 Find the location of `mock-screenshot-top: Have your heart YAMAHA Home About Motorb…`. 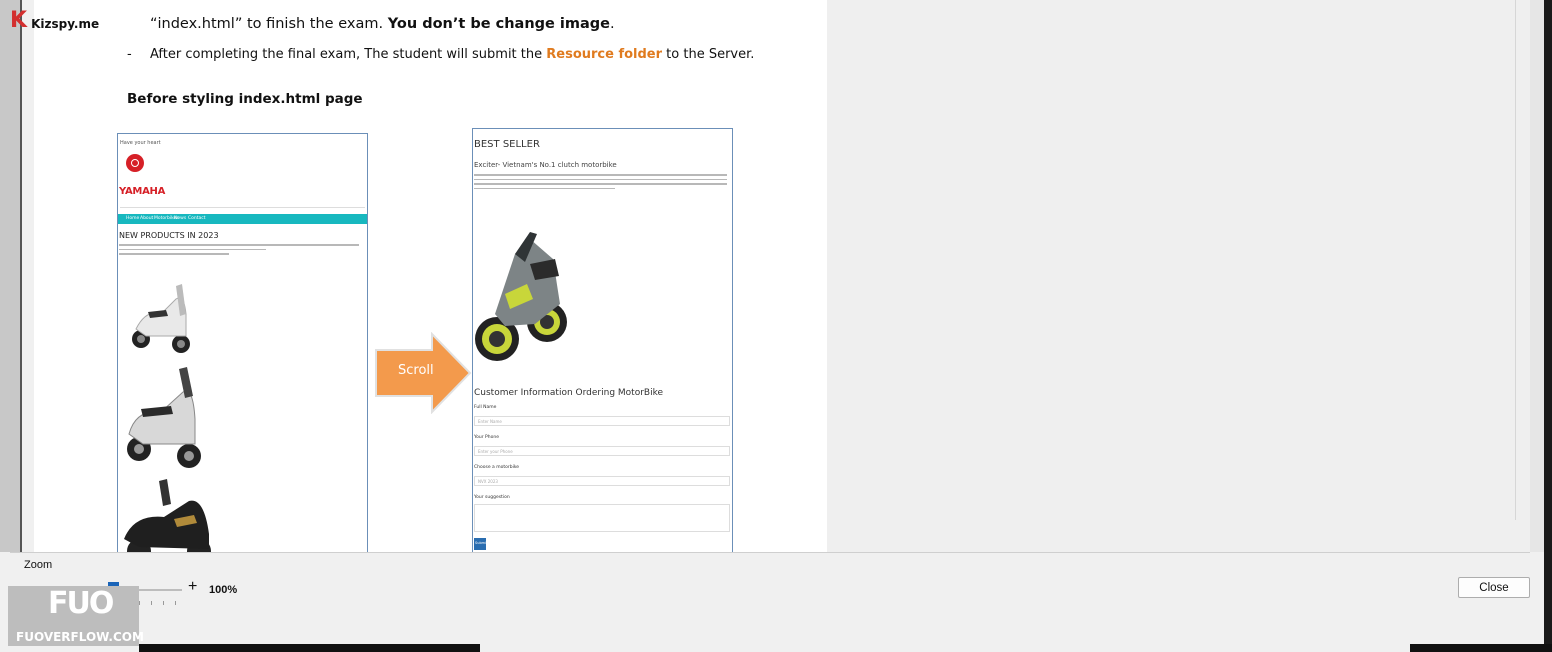

mock-screenshot-top: Have your heart YAMAHA Home About Motorb… is located at coordinates (242, 342).